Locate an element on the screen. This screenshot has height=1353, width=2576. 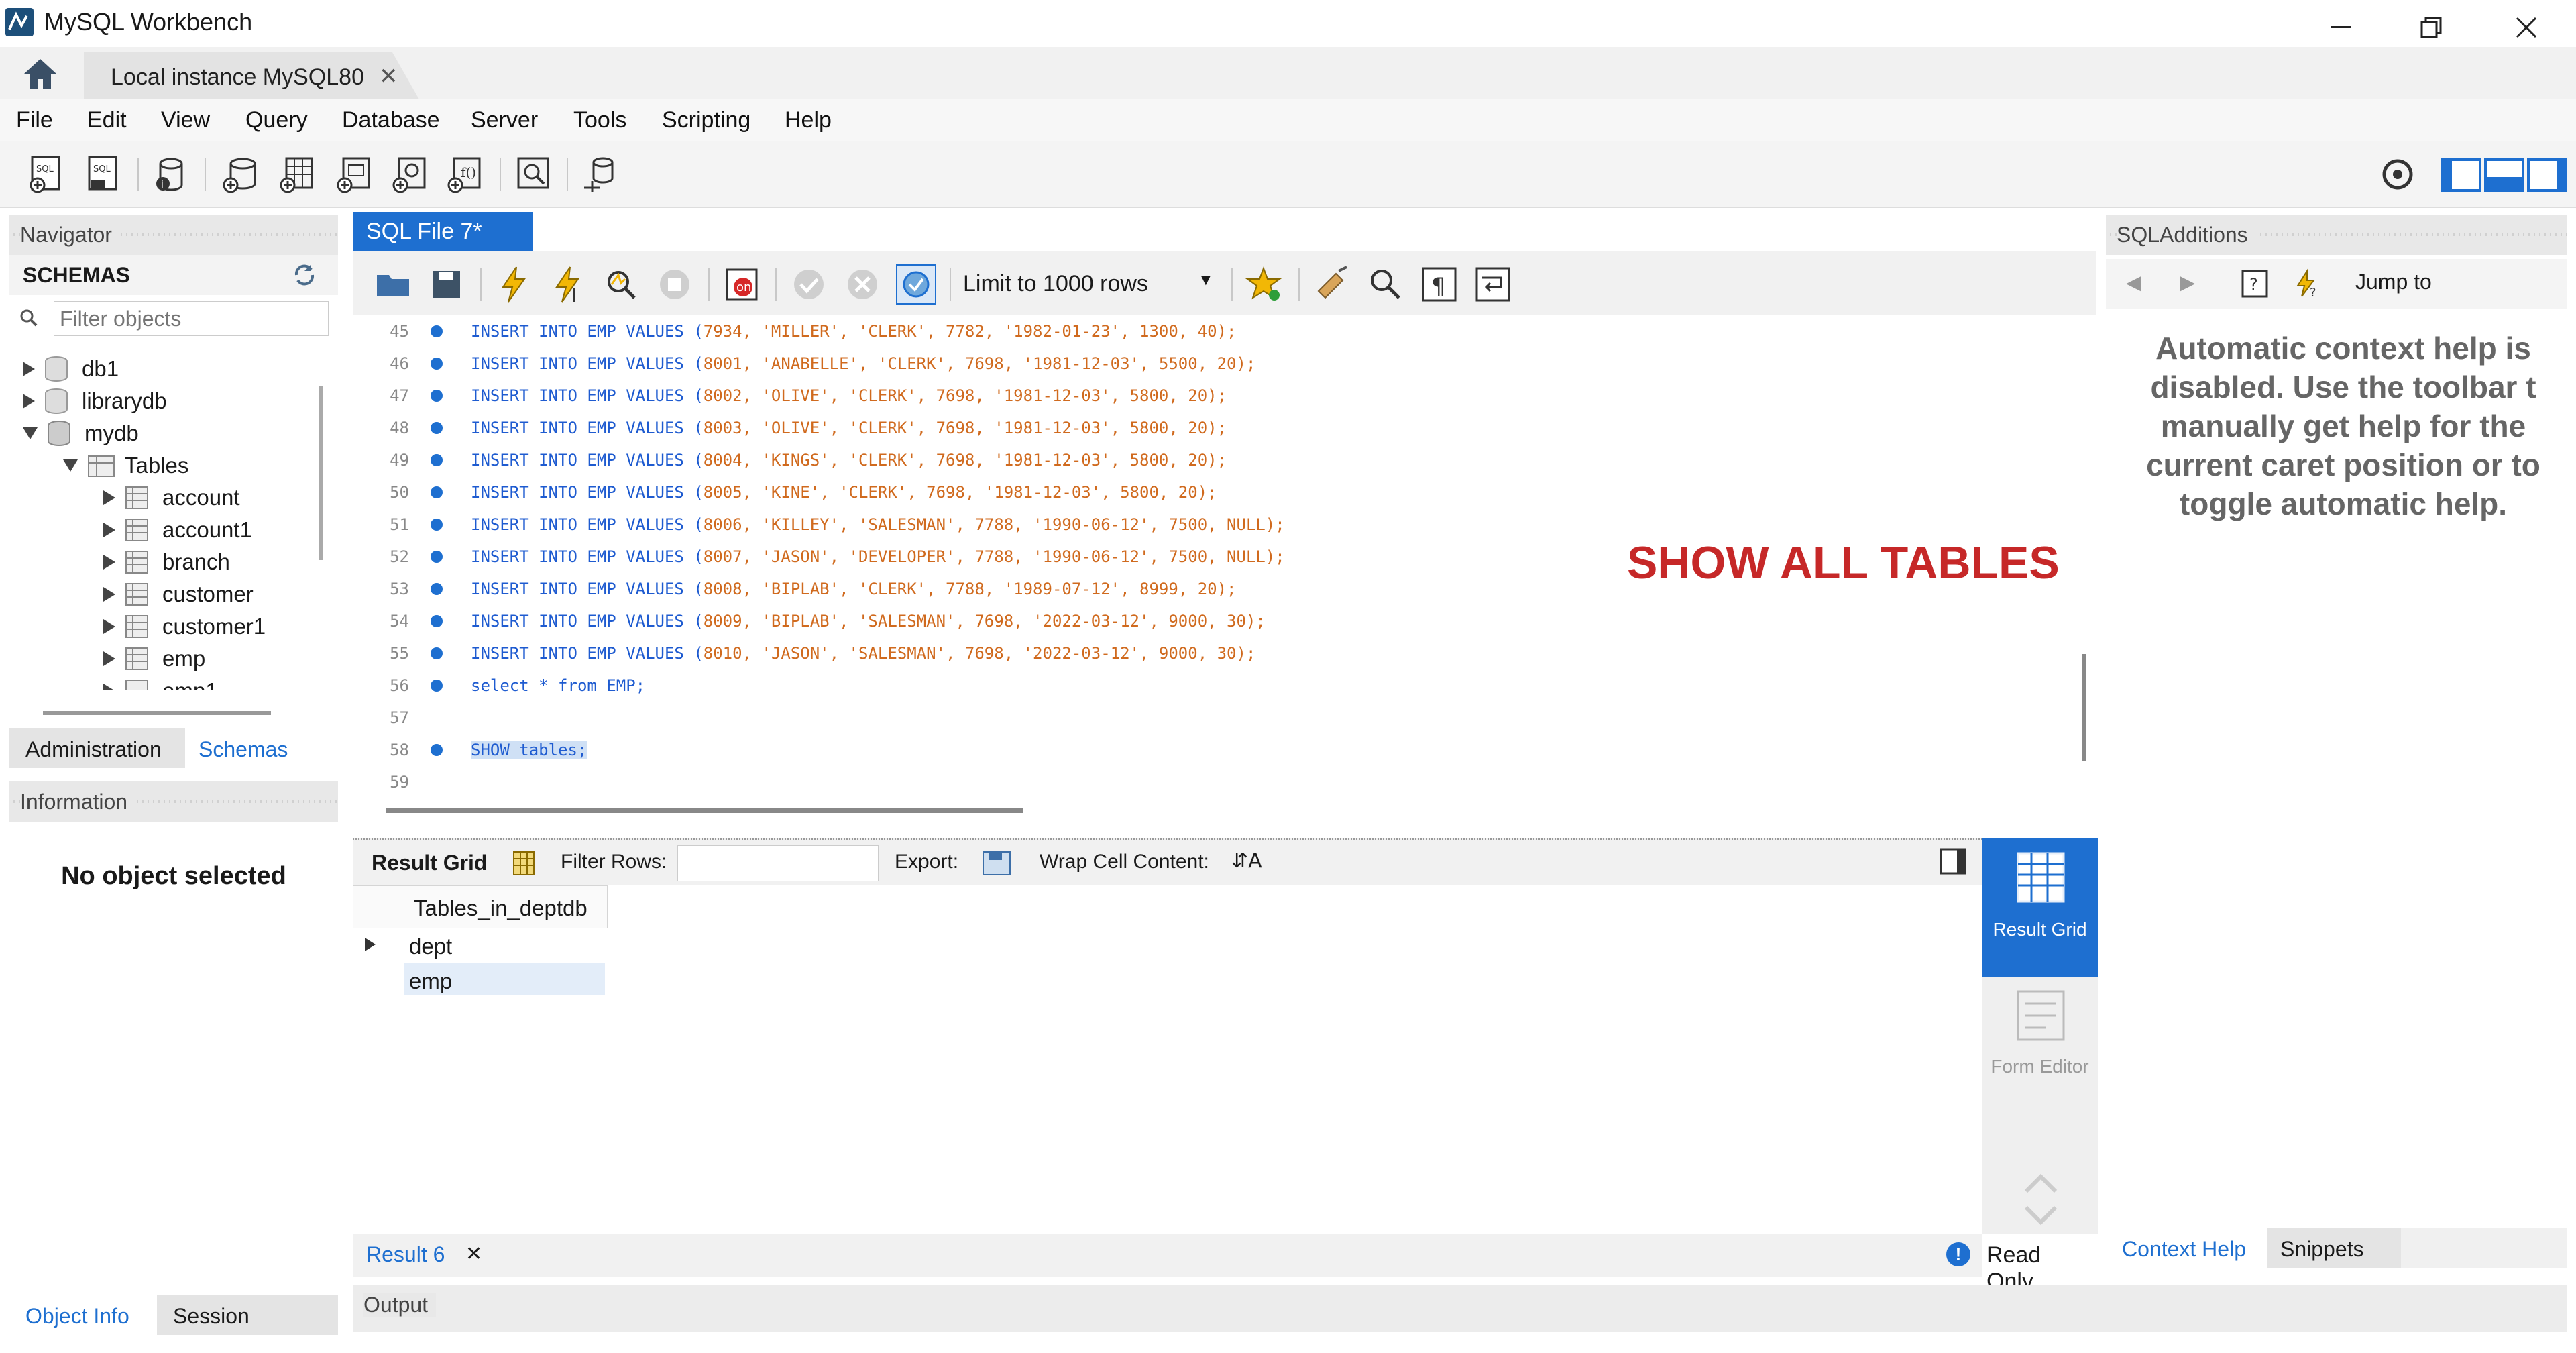
wrap-cell-icon: ⇵A is located at coordinates (1246, 861).